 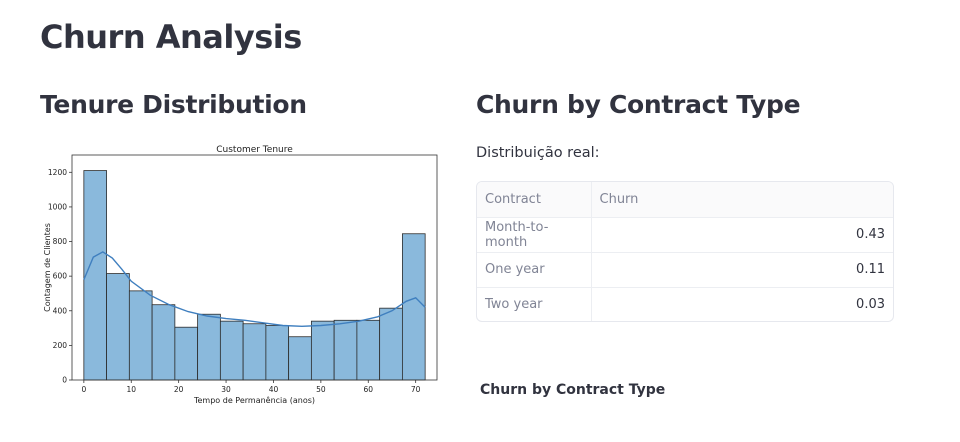 What do you see at coordinates (83, 389) in the screenshot?
I see `x-tick-label: 0` at bounding box center [83, 389].